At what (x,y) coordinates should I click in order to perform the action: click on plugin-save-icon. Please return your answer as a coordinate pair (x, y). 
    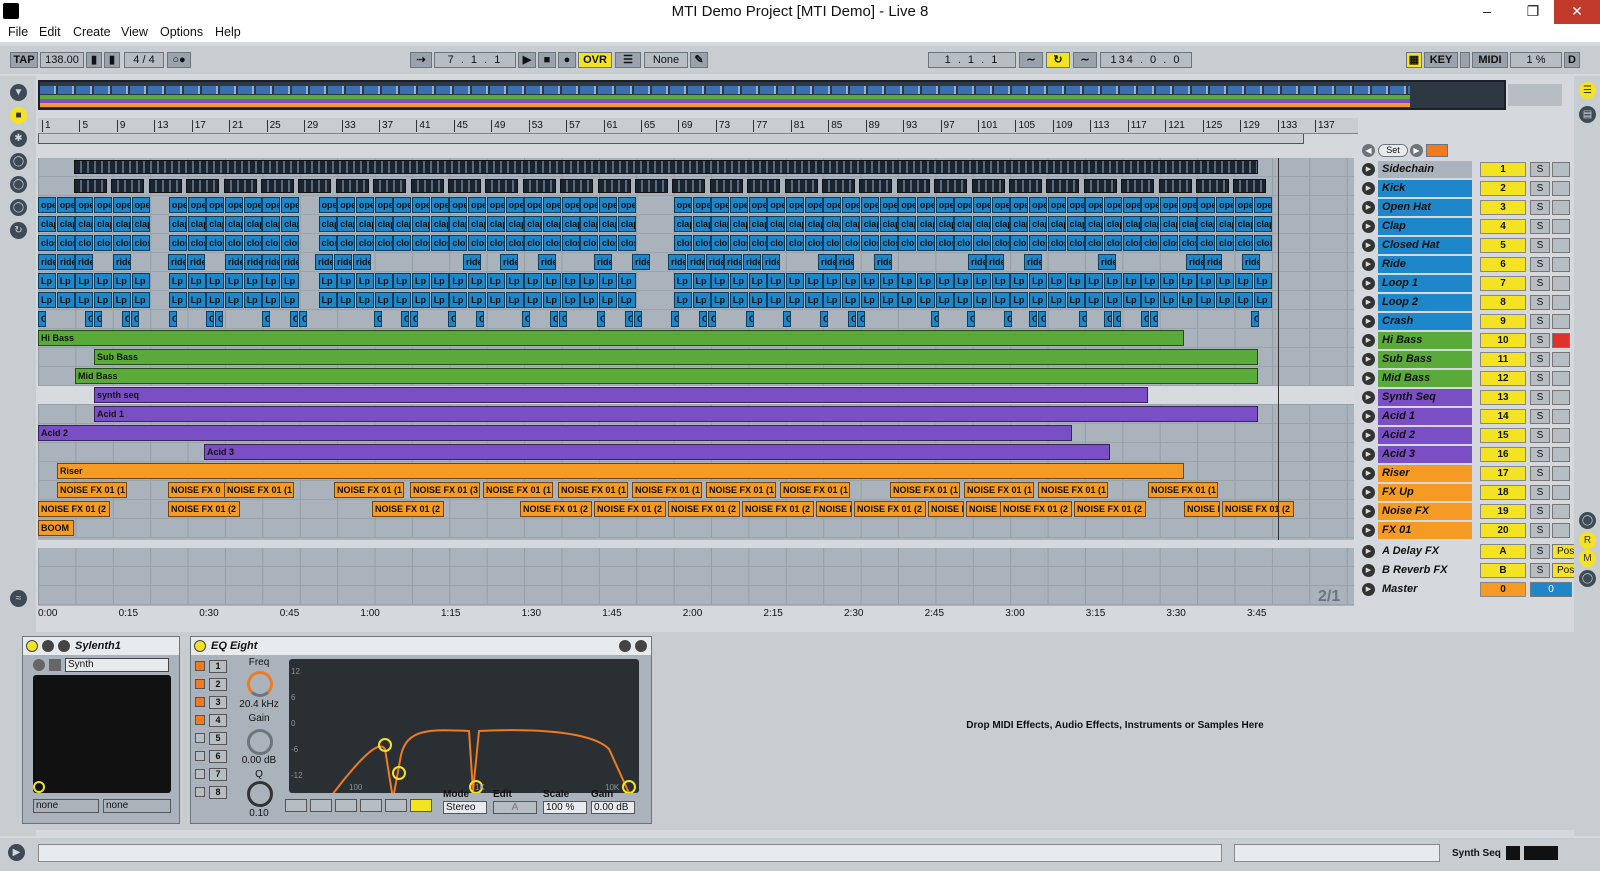
    Looking at the image, I should click on (55, 665).